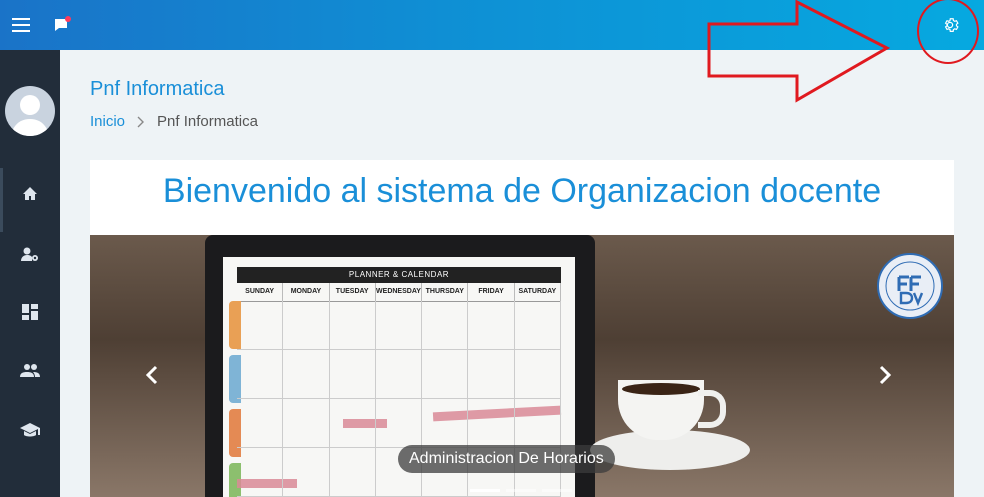  What do you see at coordinates (445, 292) in the screenshot?
I see `planner-day: THURSDAY` at bounding box center [445, 292].